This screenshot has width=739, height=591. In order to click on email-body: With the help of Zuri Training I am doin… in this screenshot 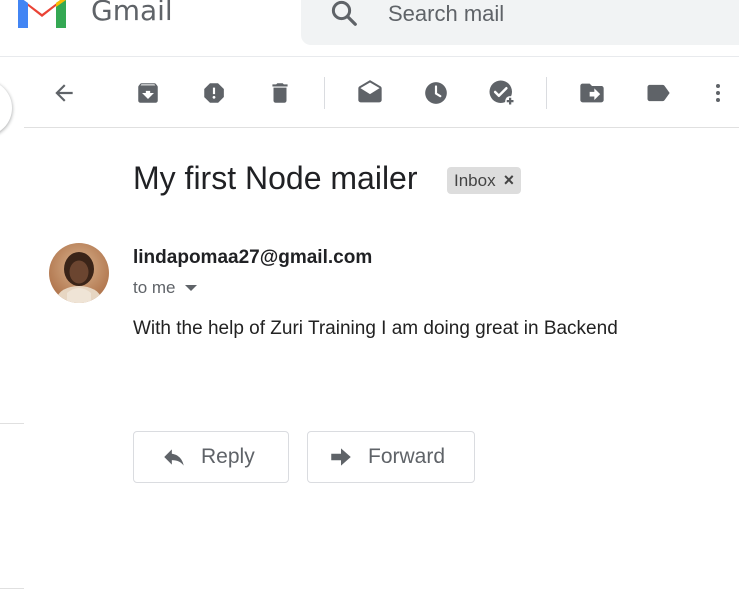, I will do `click(375, 328)`.